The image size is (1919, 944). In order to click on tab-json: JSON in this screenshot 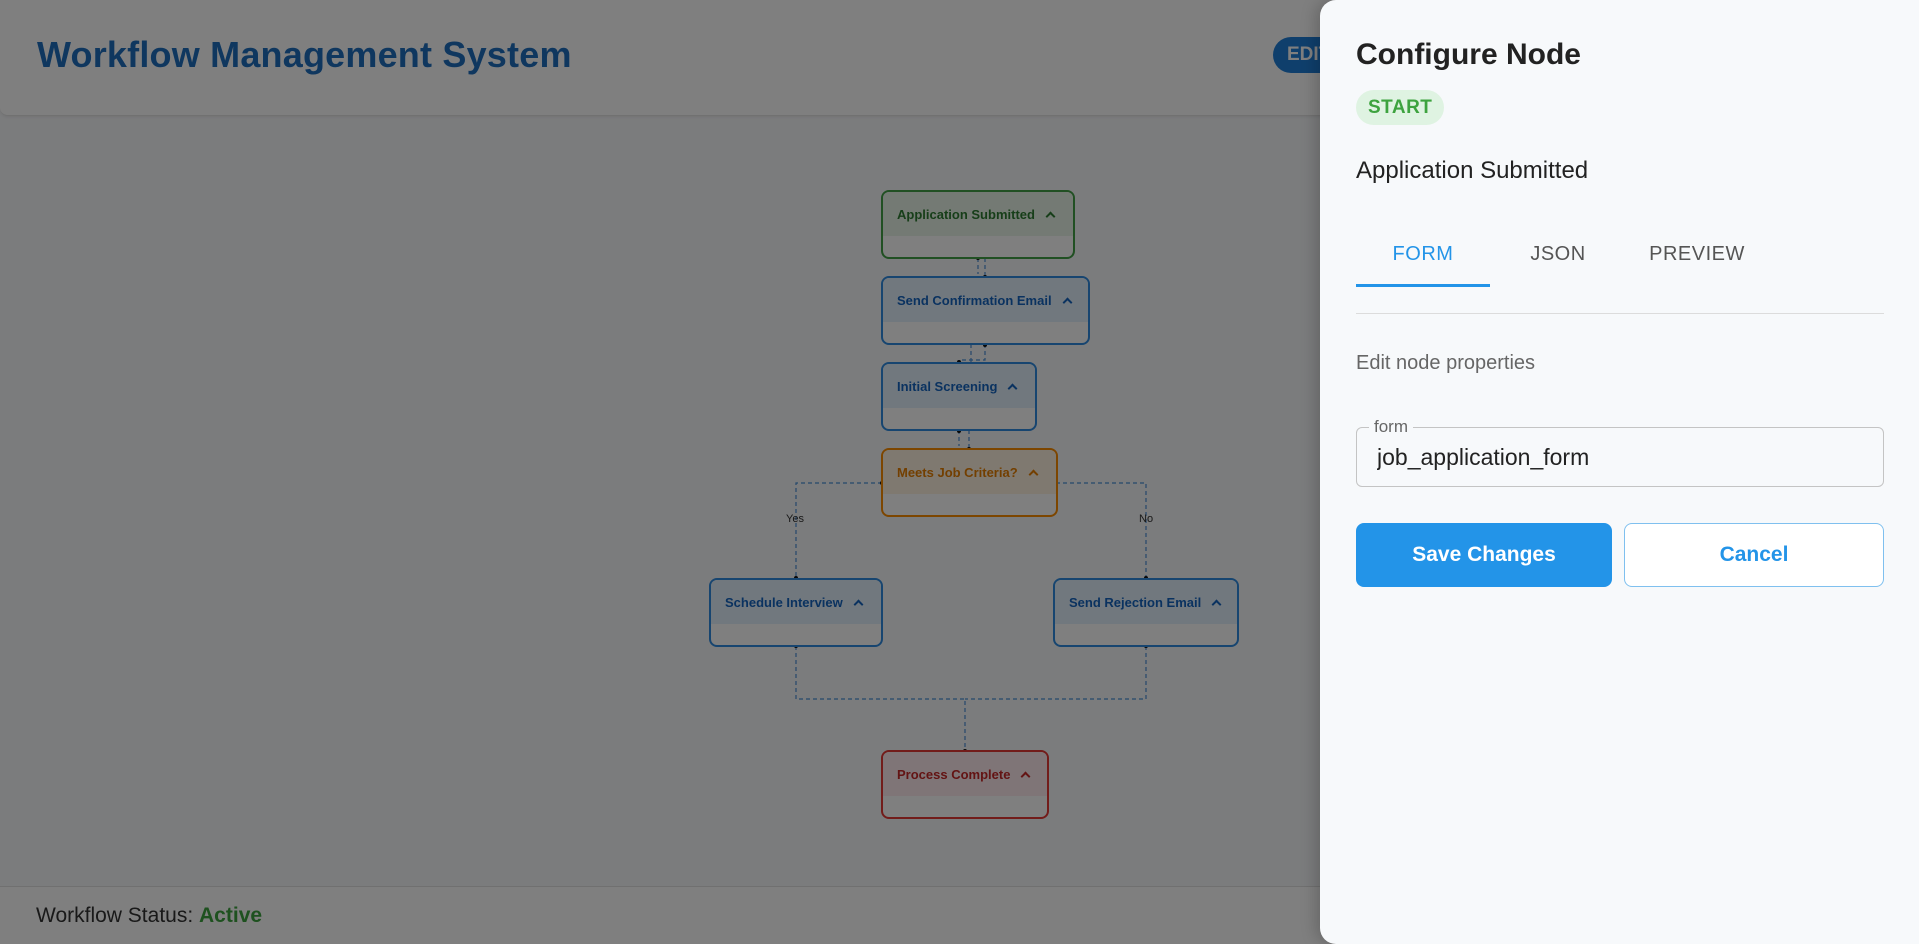, I will do `click(1558, 262)`.